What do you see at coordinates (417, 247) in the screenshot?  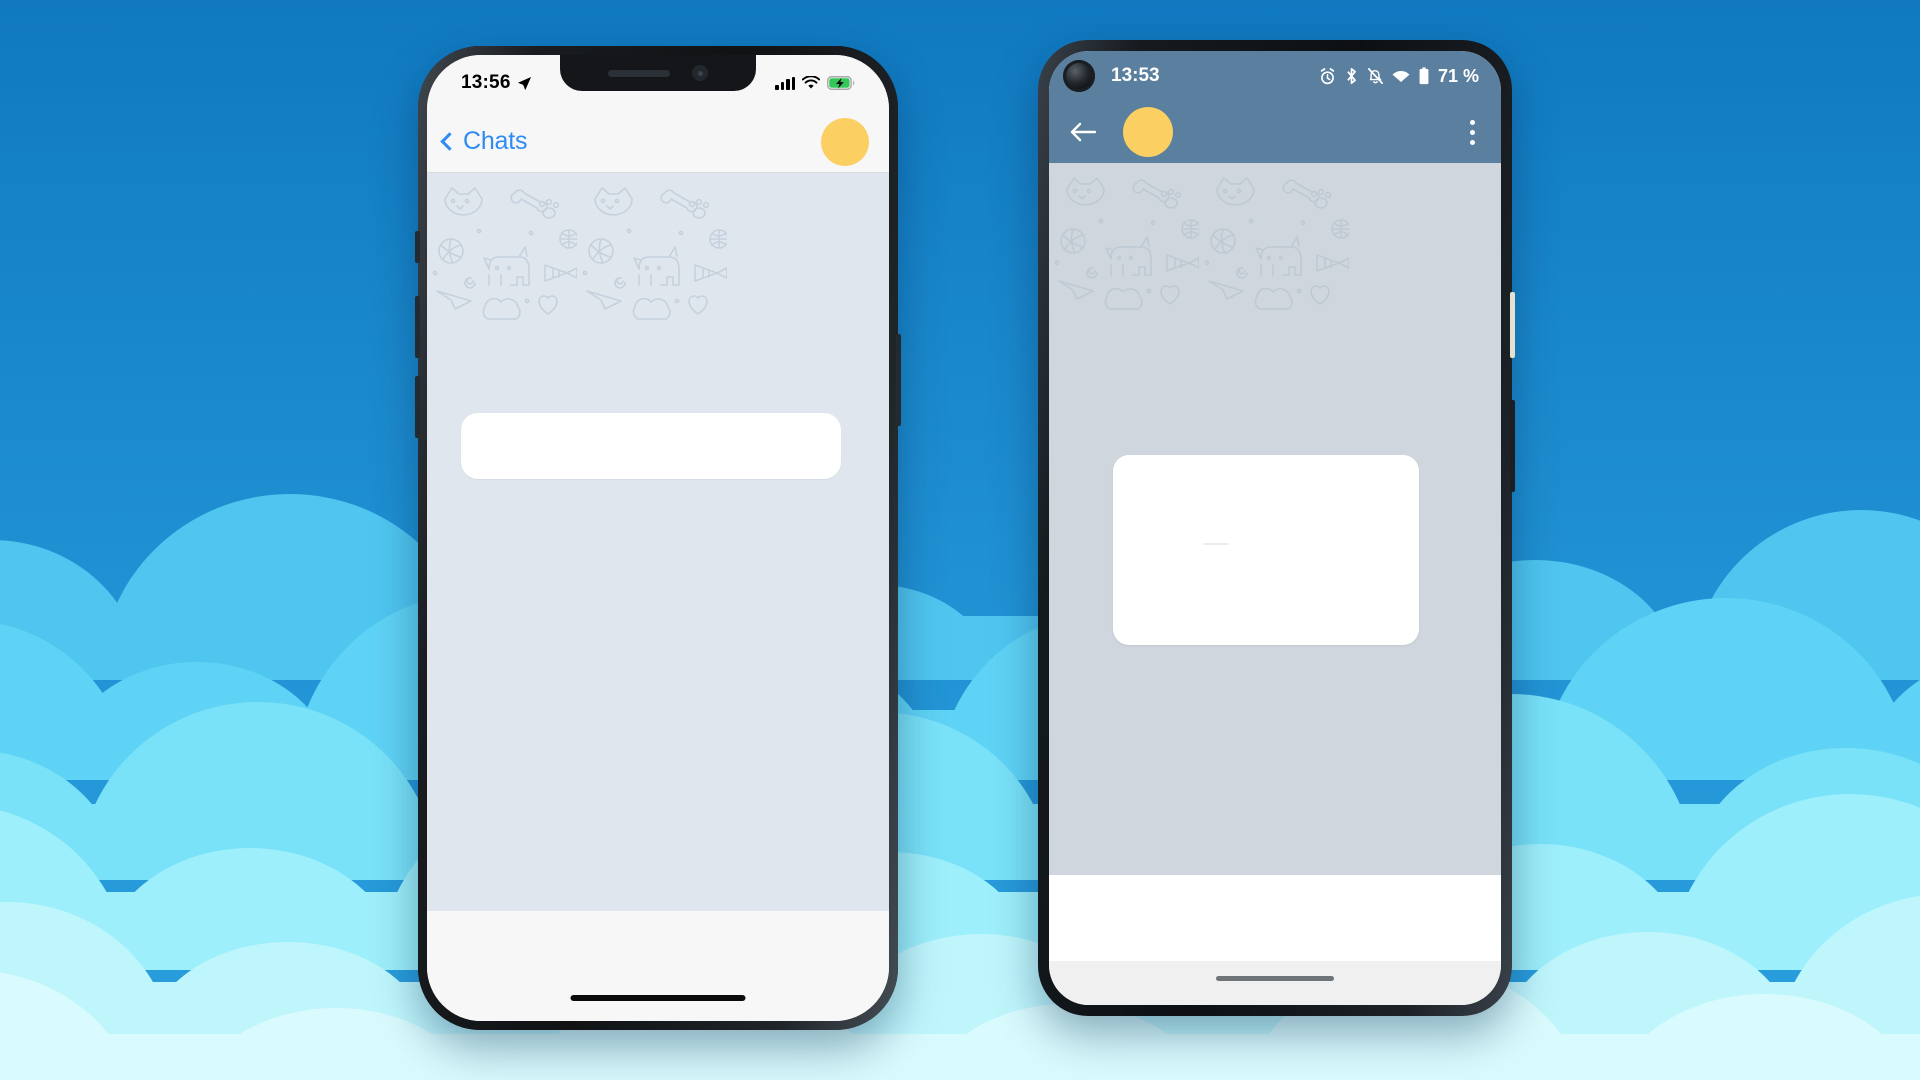 I see `iphone-mute-switch` at bounding box center [417, 247].